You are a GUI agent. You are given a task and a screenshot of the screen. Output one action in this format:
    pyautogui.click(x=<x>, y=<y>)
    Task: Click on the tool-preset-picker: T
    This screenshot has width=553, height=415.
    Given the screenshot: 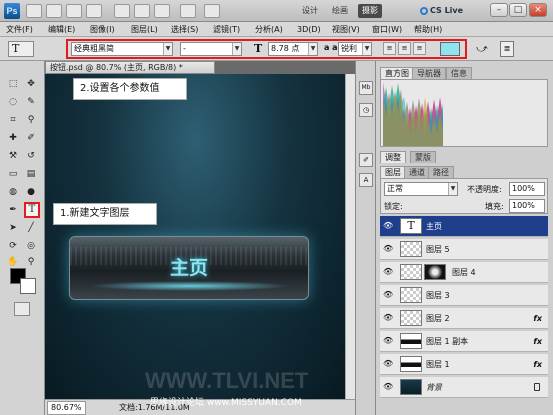 What is the action you would take?
    pyautogui.click(x=21, y=49)
    